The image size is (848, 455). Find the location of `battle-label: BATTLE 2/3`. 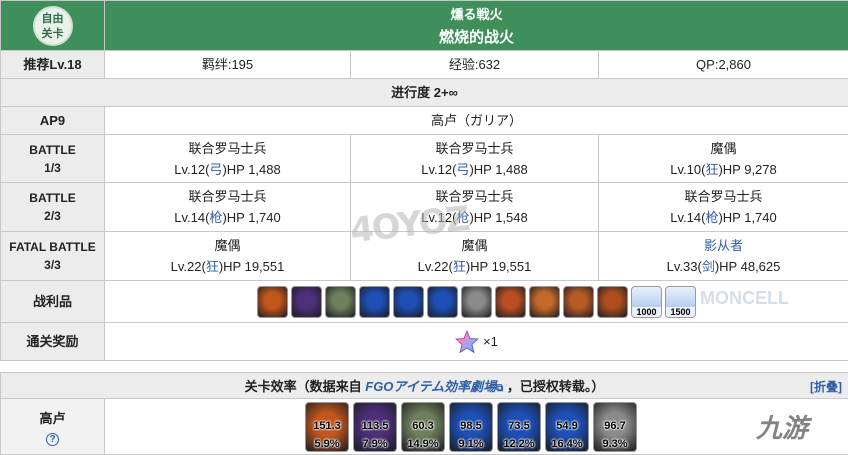

battle-label: BATTLE 2/3 is located at coordinates (52, 207).